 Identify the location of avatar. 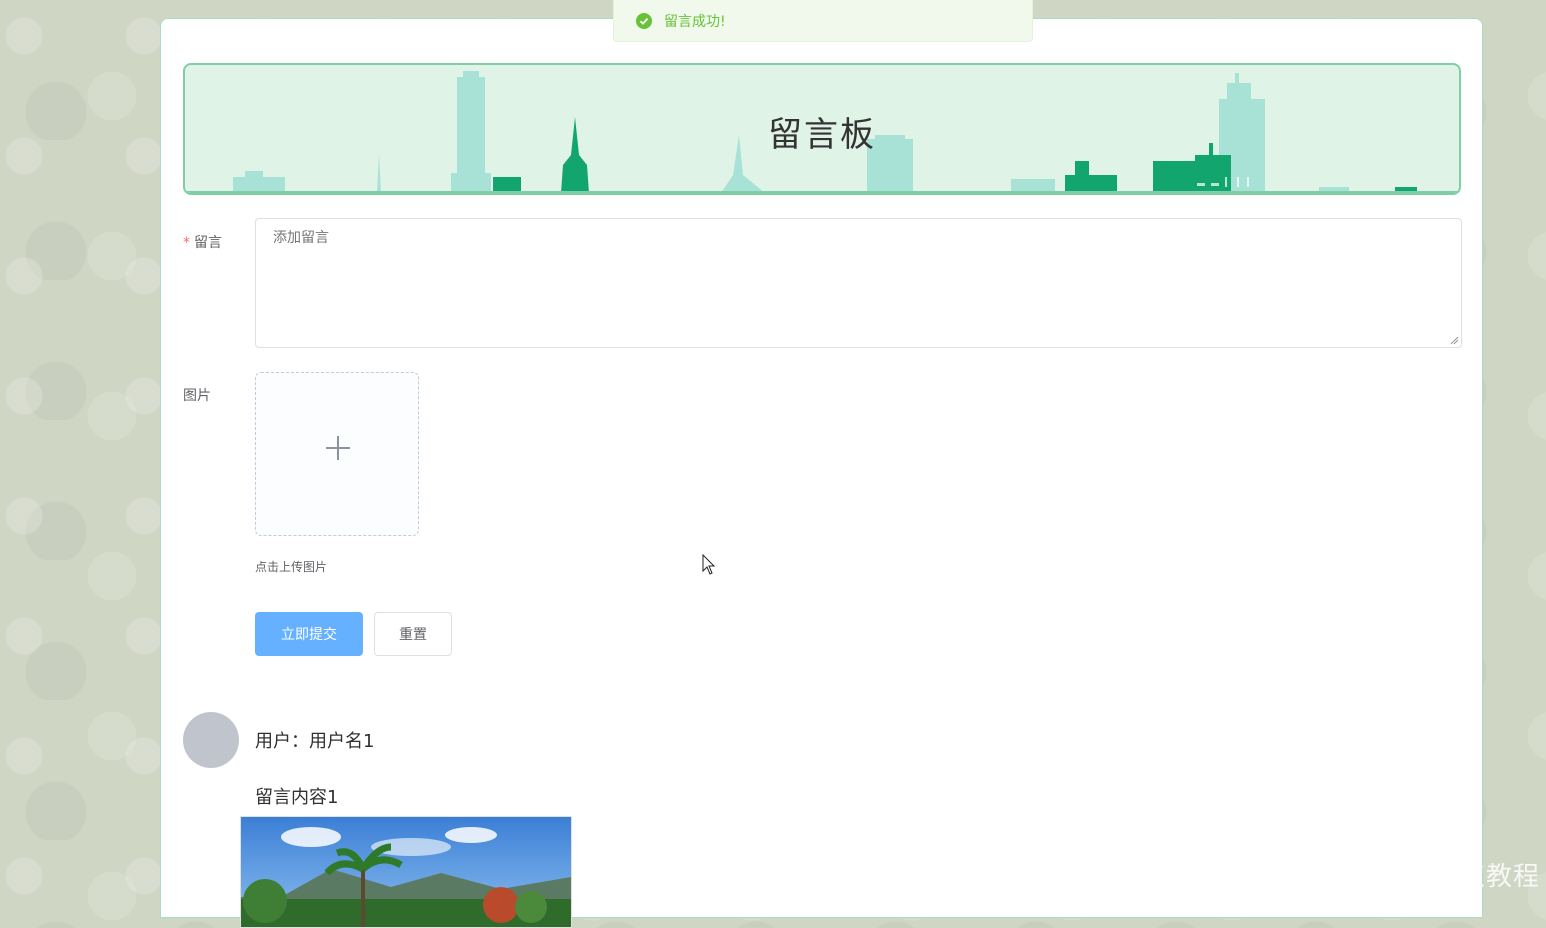
(211, 740).